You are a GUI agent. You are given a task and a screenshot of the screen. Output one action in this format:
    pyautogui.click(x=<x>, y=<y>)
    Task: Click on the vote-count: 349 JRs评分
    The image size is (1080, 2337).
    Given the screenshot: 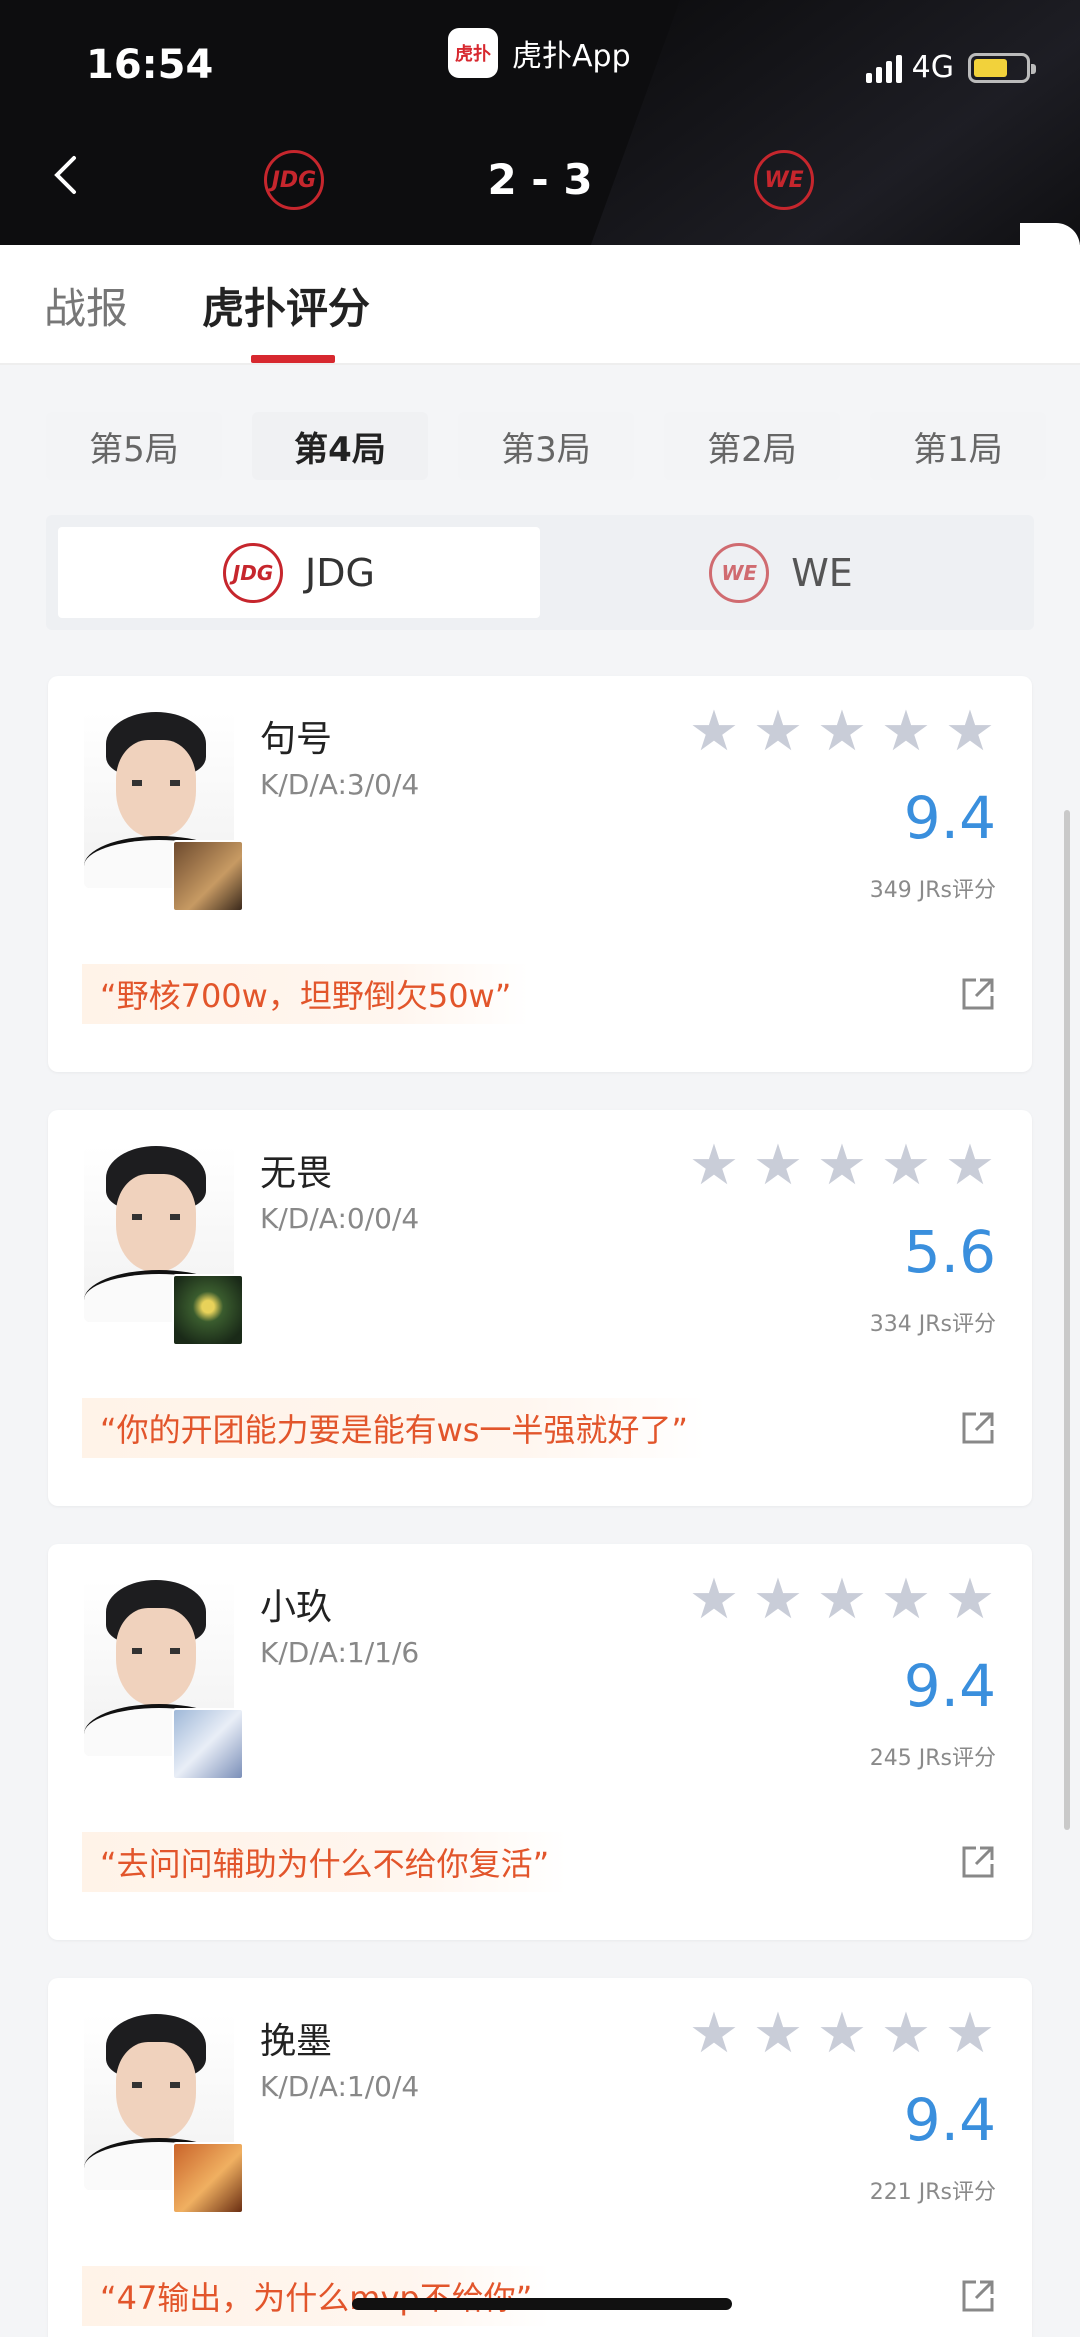 What is the action you would take?
    pyautogui.click(x=932, y=890)
    